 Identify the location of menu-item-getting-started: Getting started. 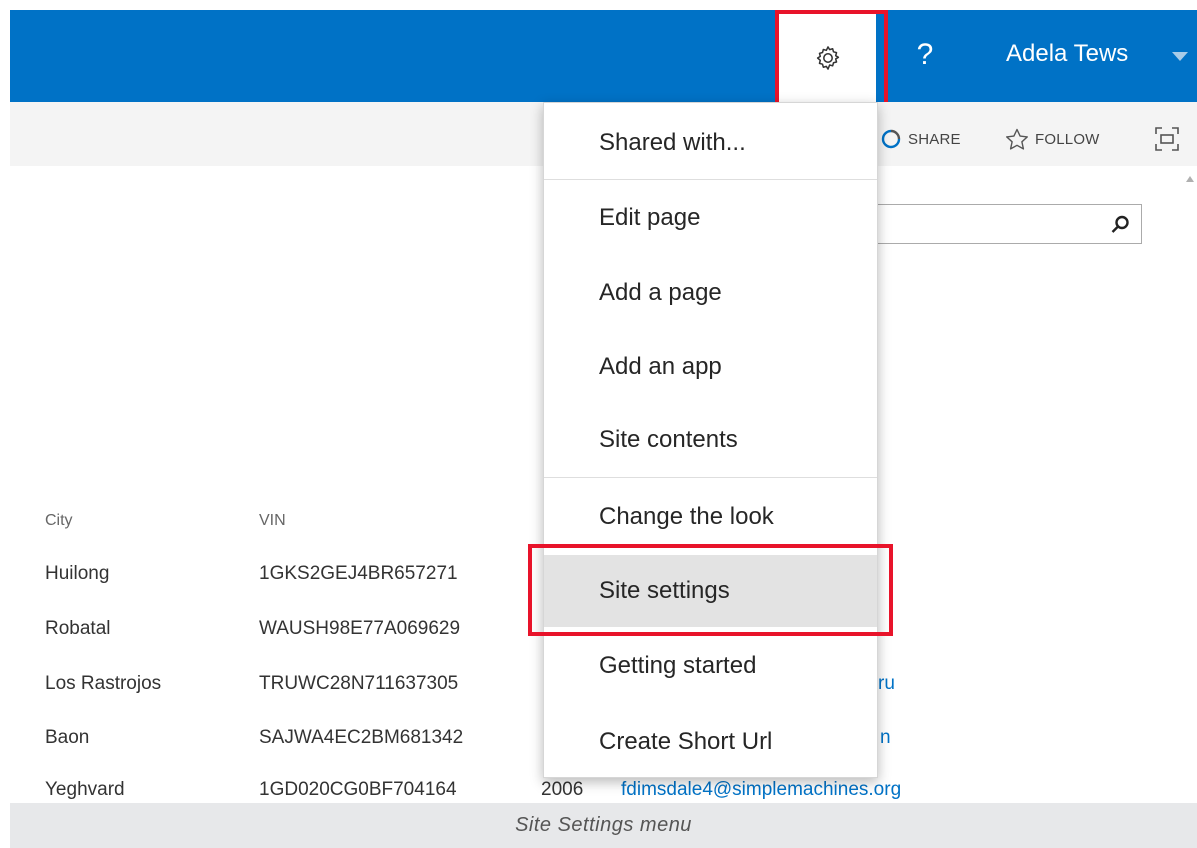
(710, 666).